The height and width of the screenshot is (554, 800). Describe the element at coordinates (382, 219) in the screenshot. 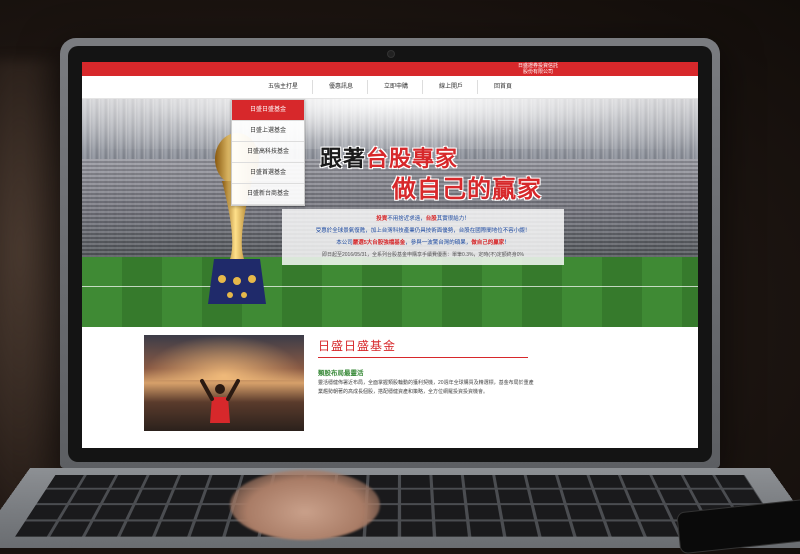

I see `info-word-invest: 投資` at that location.